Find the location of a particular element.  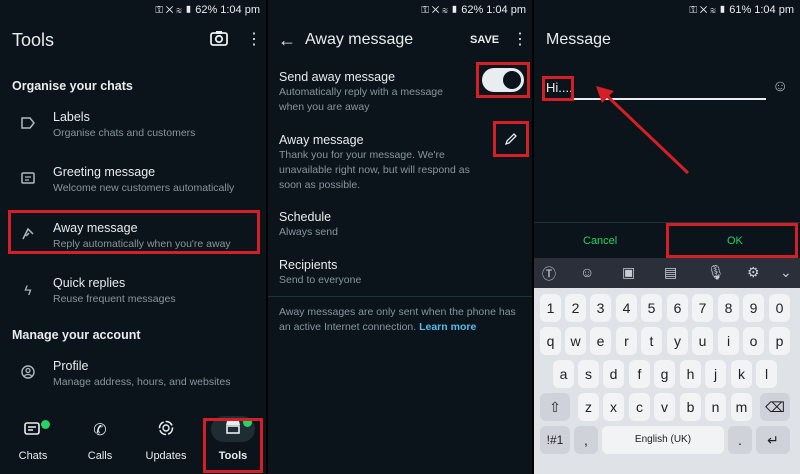

period-key: . is located at coordinates (740, 440).